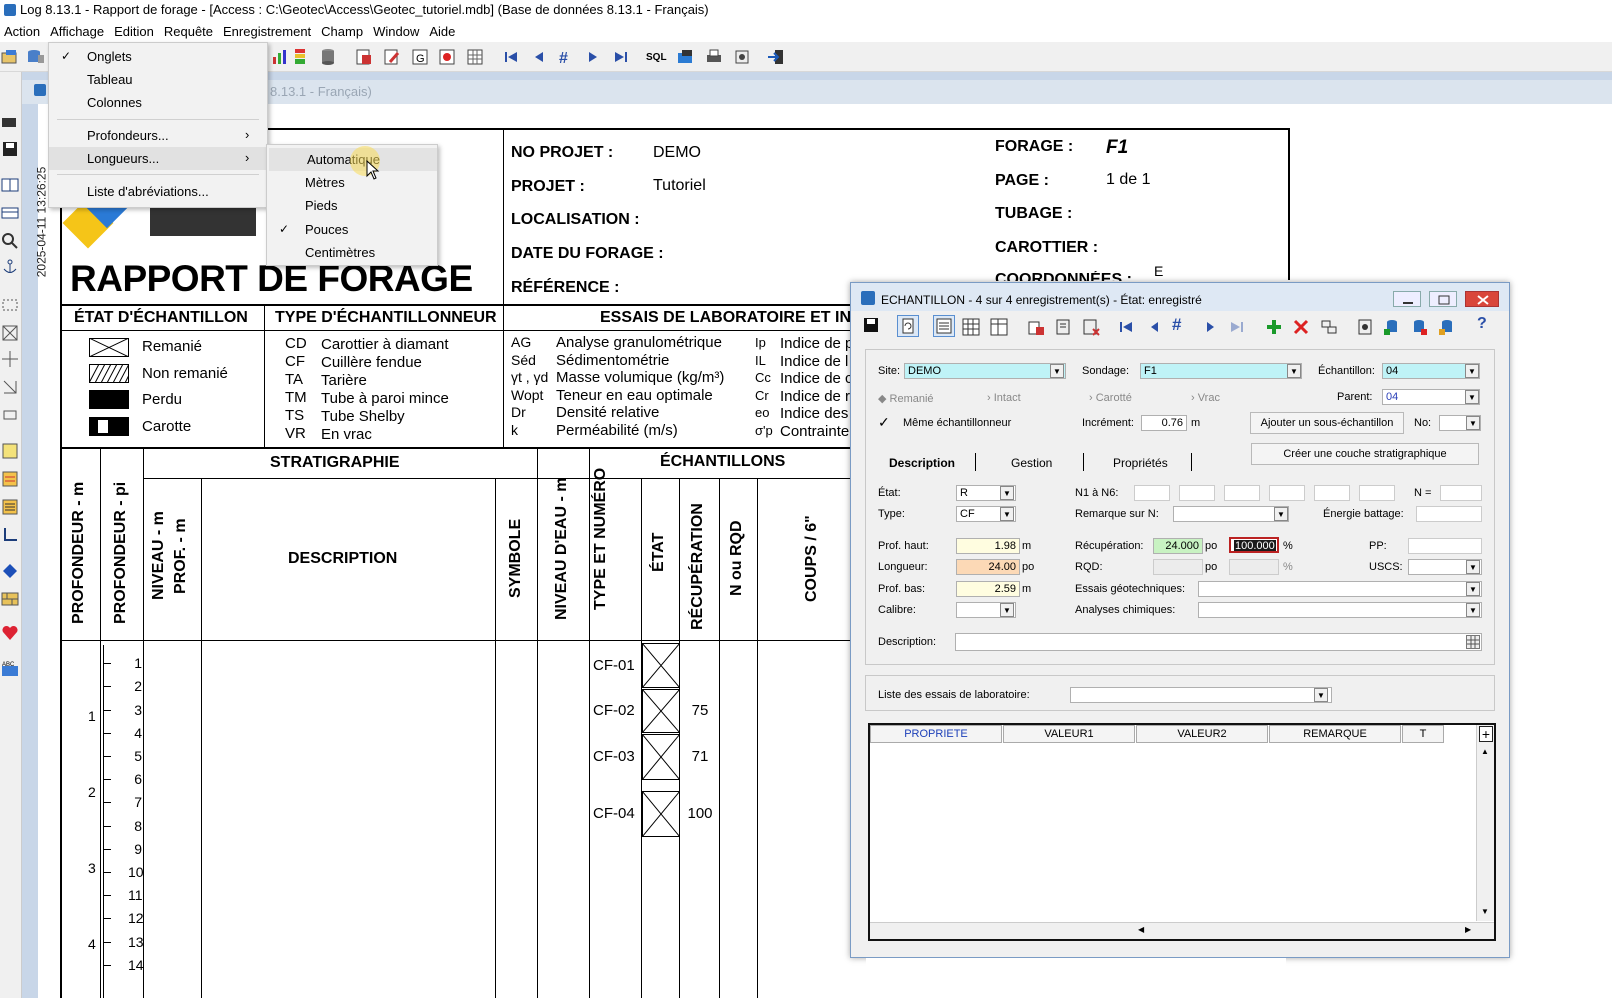 This screenshot has width=1612, height=998. I want to click on submenu-item-pouces: ✓ Pouces, so click(351, 229).